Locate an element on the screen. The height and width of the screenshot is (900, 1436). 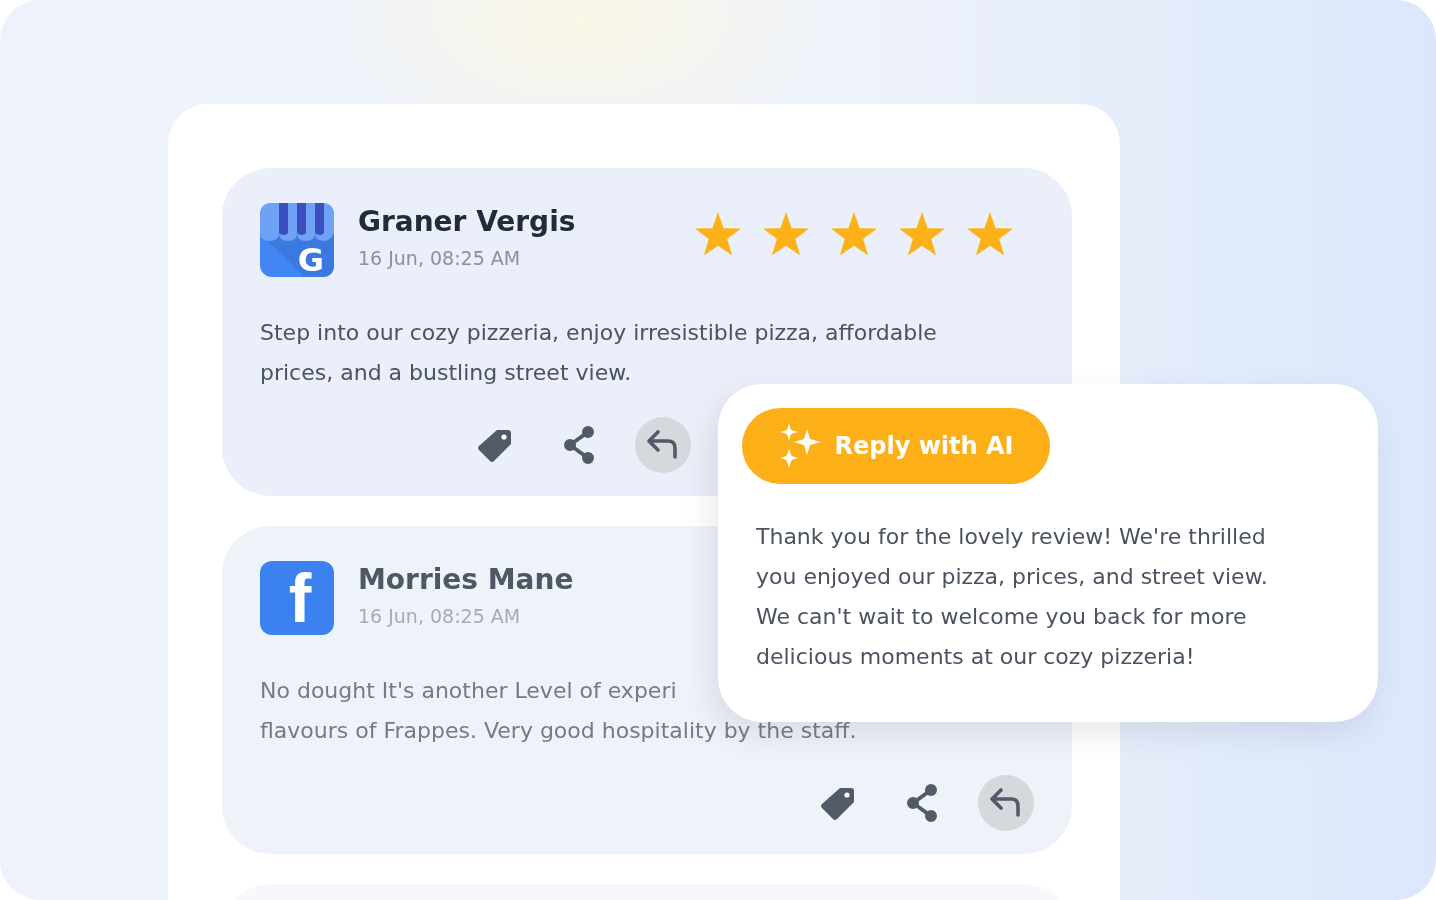
review-text: Step into our cozy pizzeria, enjoy irresistible pizza, affordable is located at coordinates (598, 333).